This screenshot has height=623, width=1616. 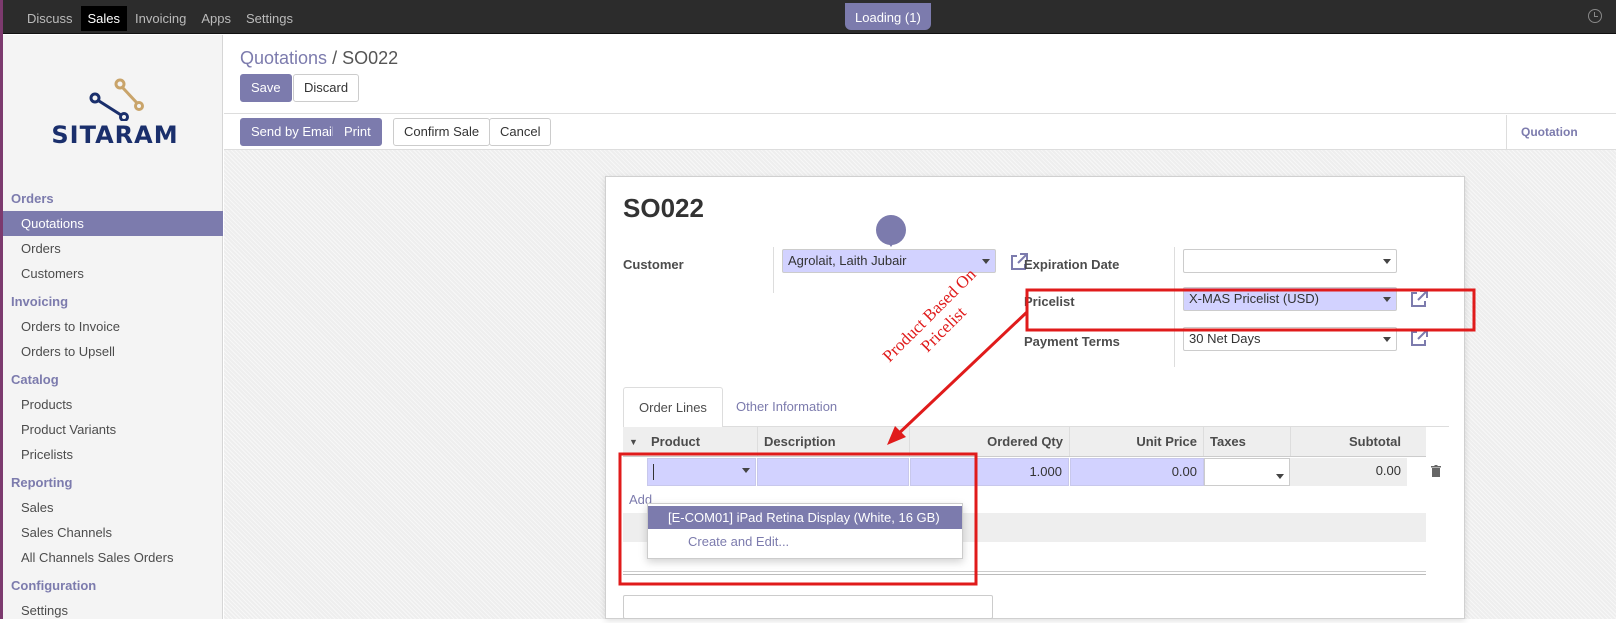 What do you see at coordinates (40, 301) in the screenshot?
I see `sidebar-section-invoicing: Invoicing` at bounding box center [40, 301].